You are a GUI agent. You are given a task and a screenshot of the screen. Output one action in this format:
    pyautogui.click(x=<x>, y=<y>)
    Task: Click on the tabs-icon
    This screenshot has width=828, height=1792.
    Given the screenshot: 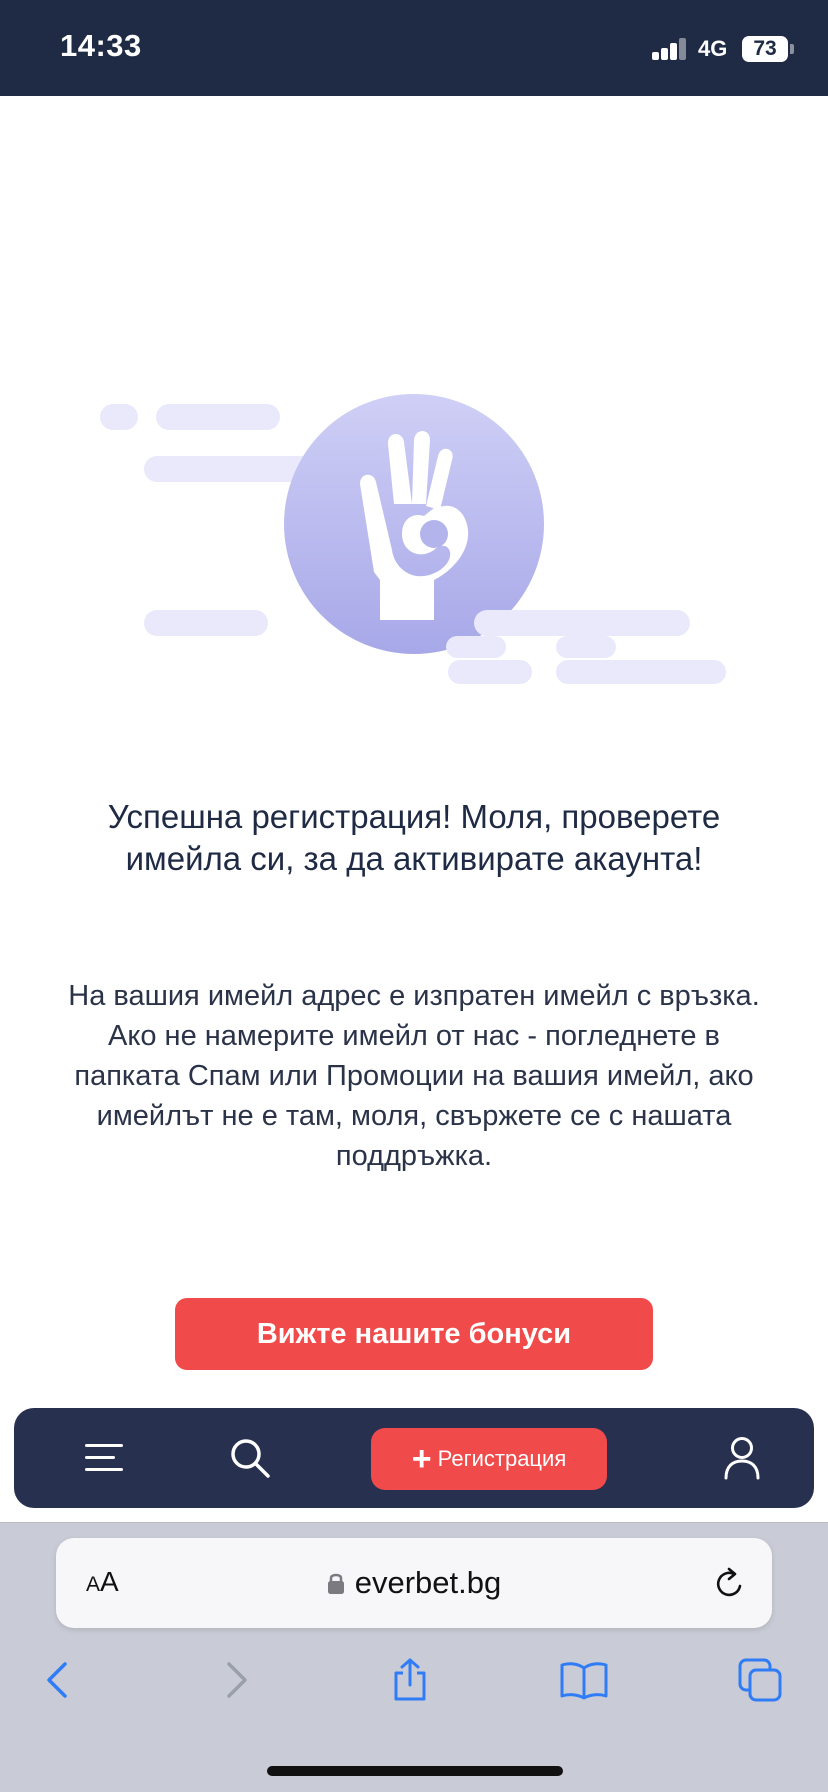 What is the action you would take?
    pyautogui.click(x=760, y=1680)
    